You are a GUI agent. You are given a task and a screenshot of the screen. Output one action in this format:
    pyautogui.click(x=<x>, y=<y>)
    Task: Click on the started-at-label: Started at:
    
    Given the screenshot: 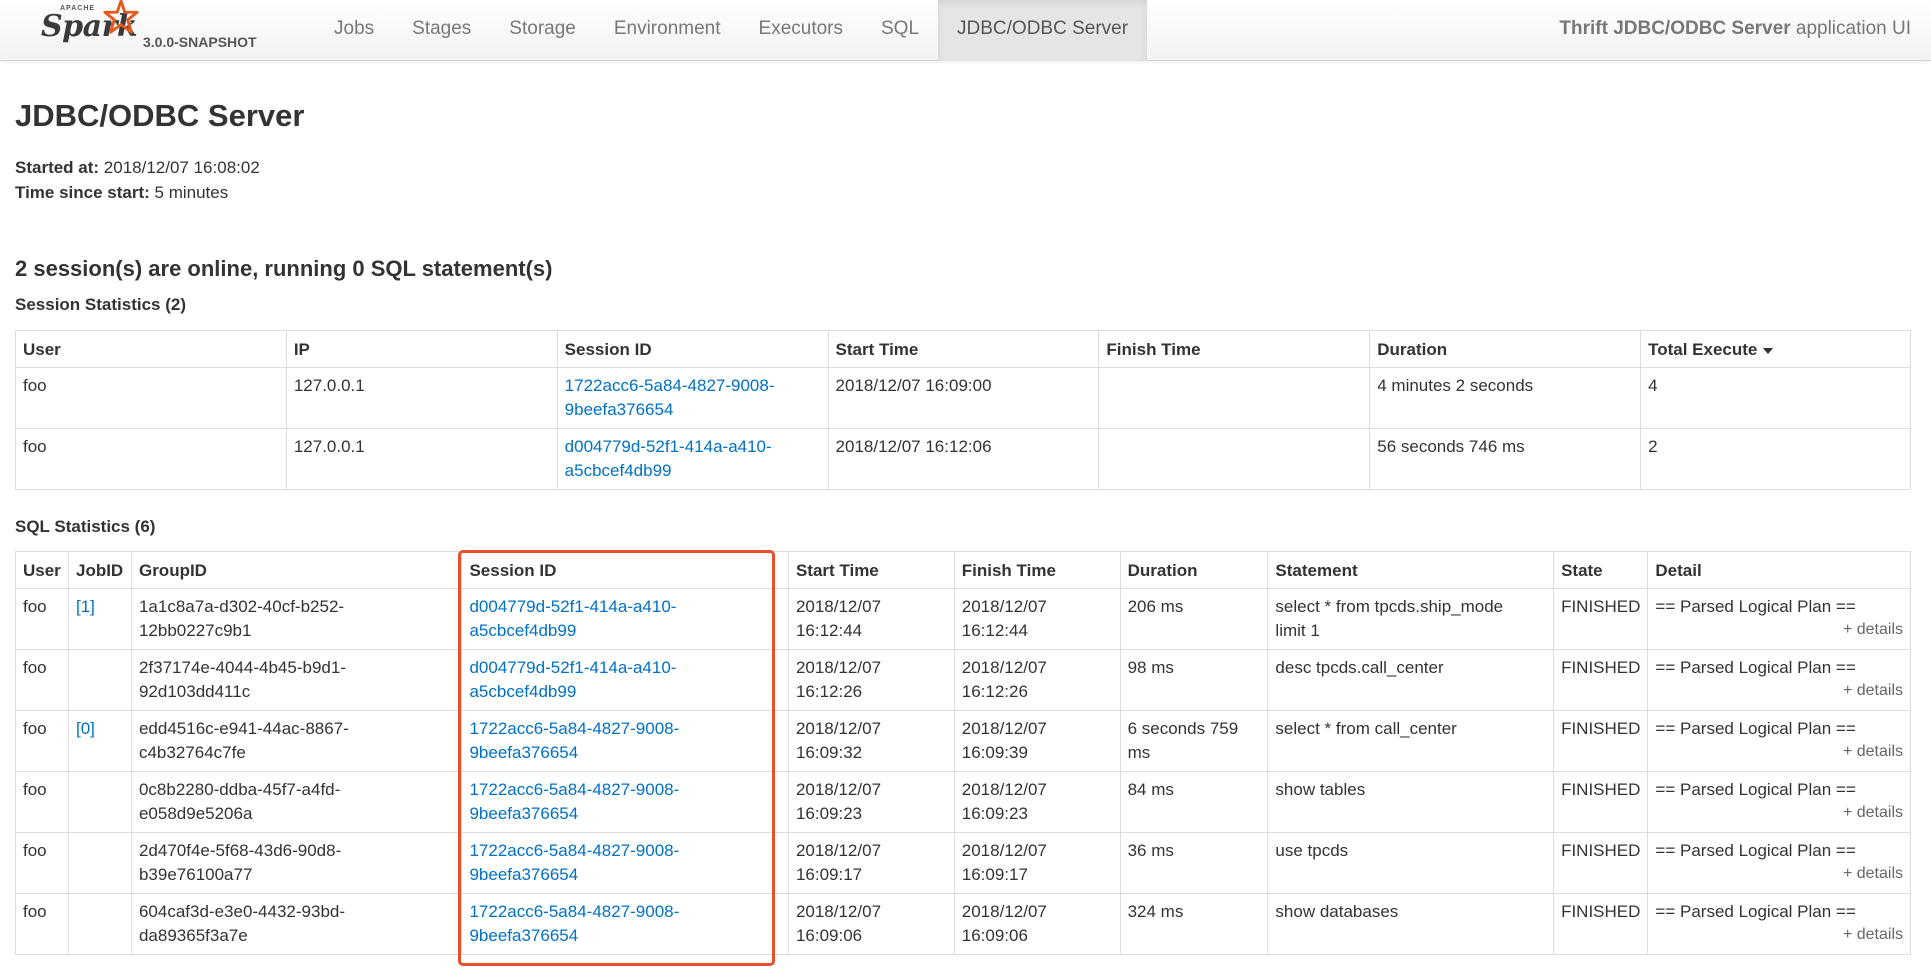 What is the action you would take?
    pyautogui.click(x=57, y=167)
    